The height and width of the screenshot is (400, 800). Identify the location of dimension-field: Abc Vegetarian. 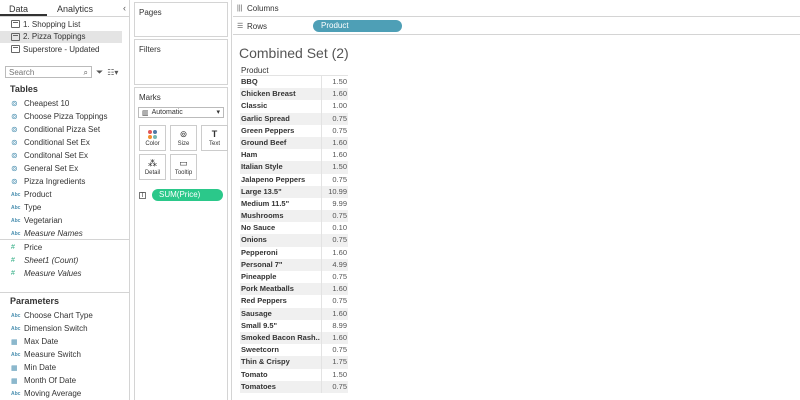
(64, 220).